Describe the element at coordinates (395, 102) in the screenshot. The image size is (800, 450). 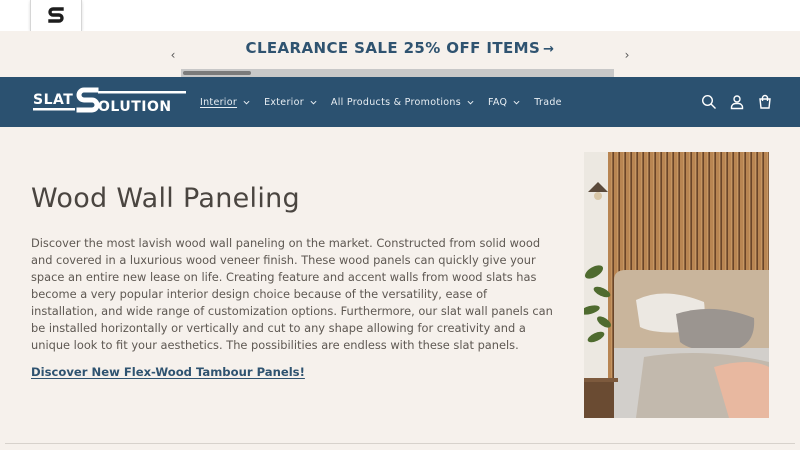
I see `nav-label: All Products & Promotions` at that location.